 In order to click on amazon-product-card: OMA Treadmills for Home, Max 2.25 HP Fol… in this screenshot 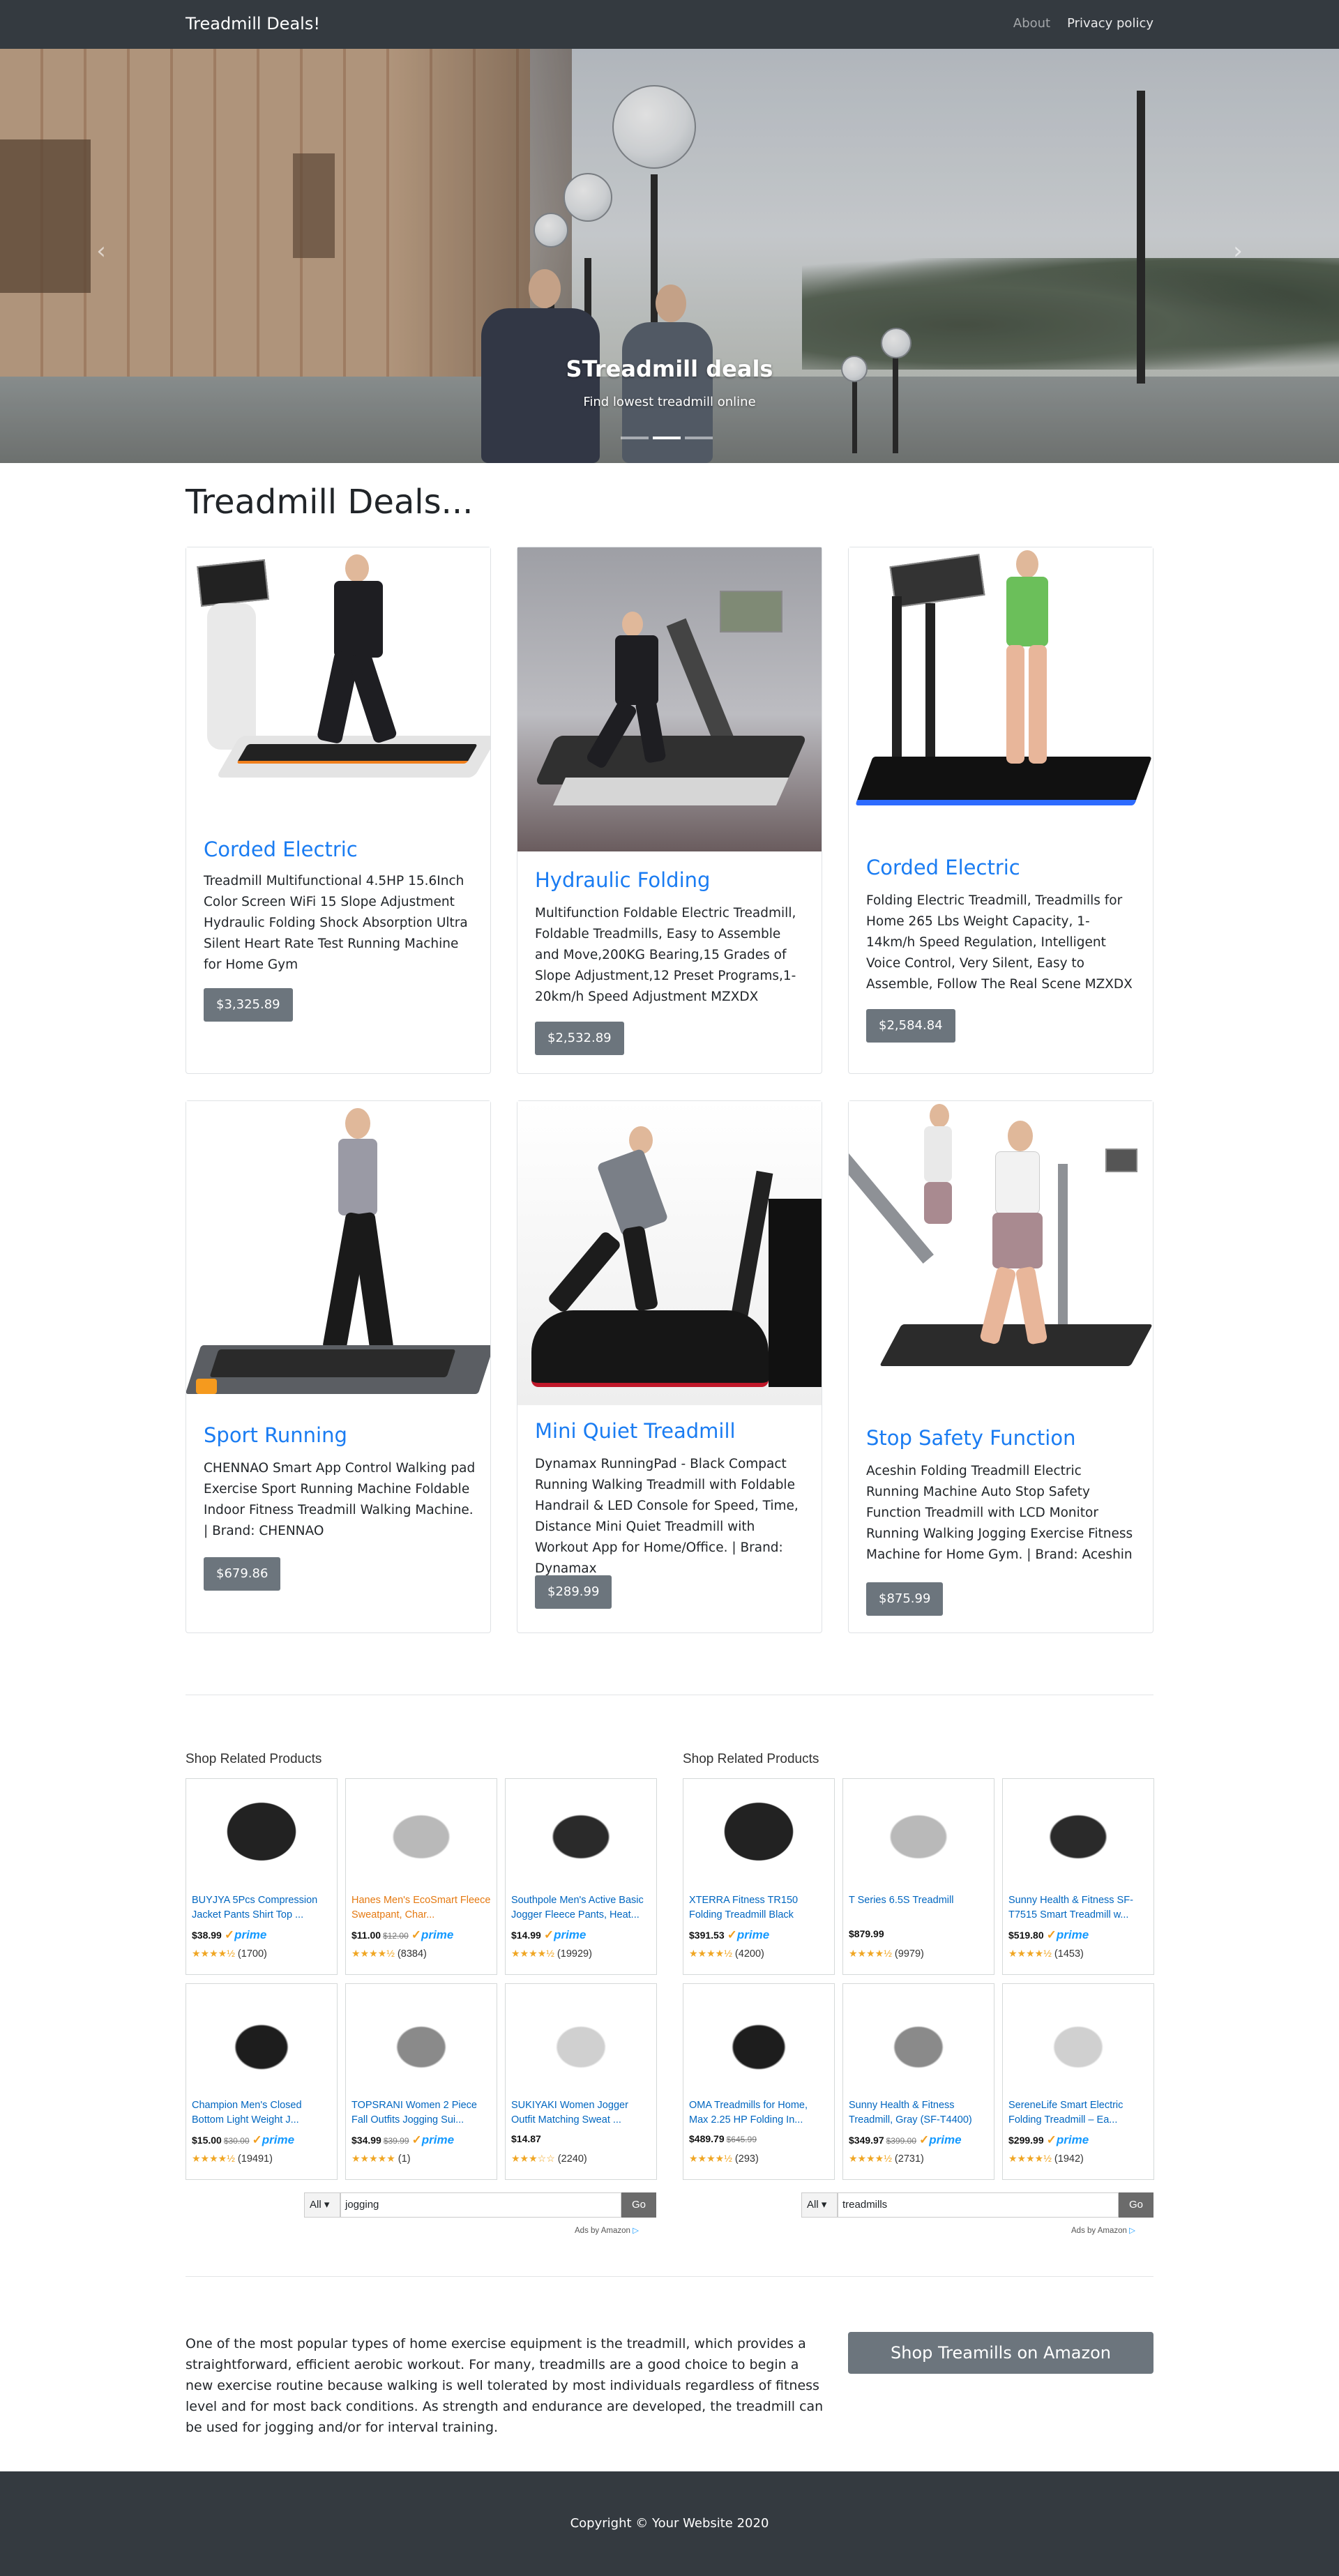, I will do `click(759, 2081)`.